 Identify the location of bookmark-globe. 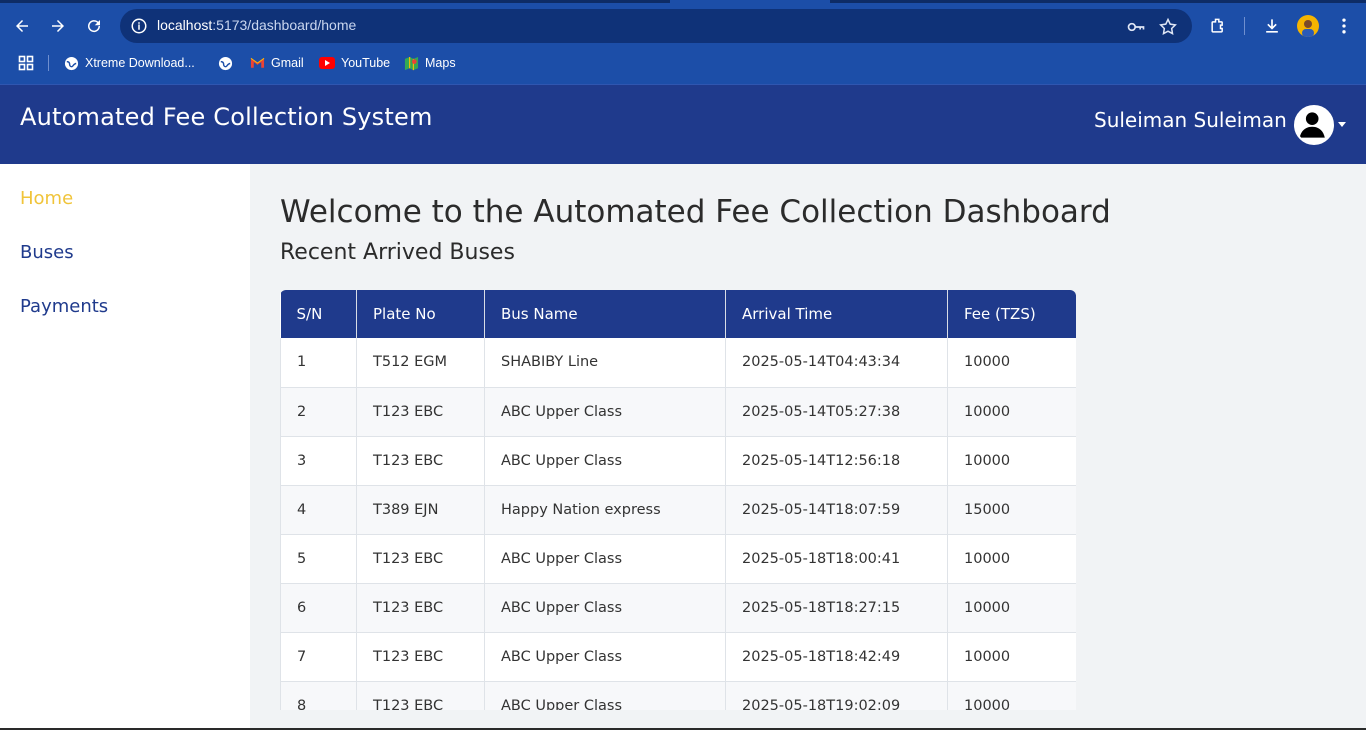
(225, 63).